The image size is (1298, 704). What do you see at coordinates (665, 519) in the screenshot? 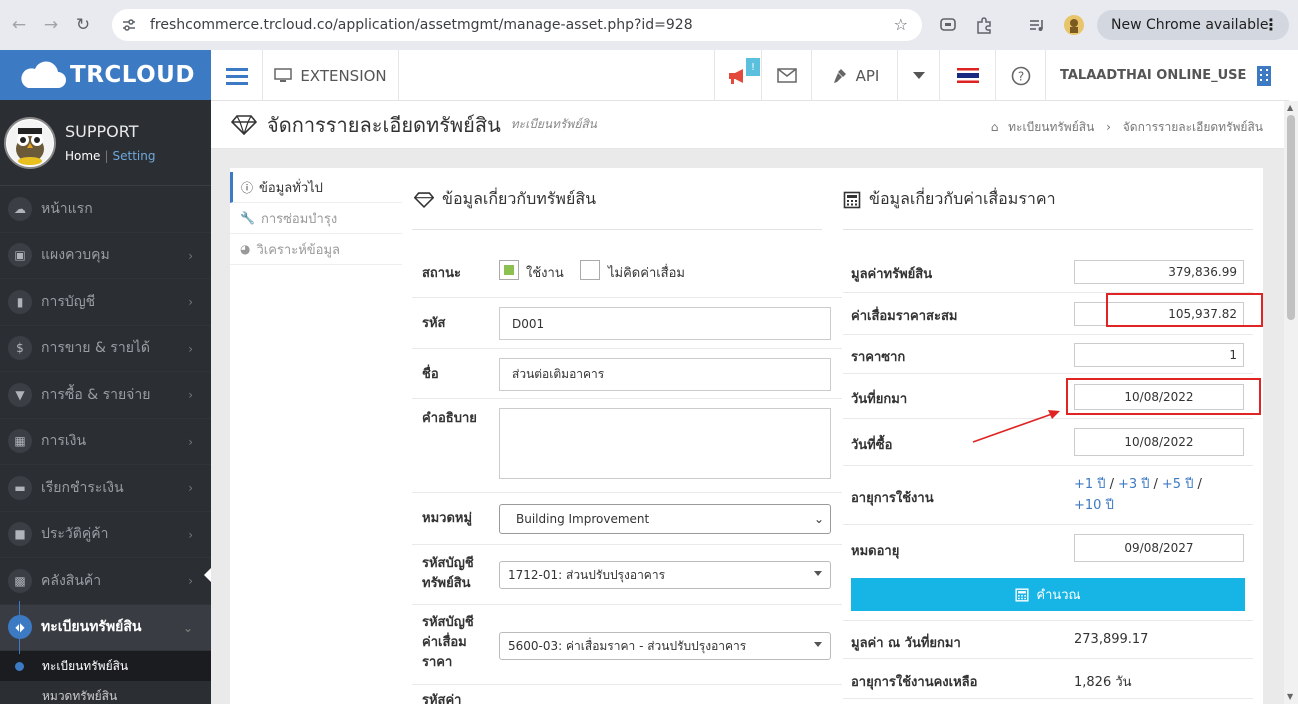
I see `category-select: Building Improvement ⌄` at bounding box center [665, 519].